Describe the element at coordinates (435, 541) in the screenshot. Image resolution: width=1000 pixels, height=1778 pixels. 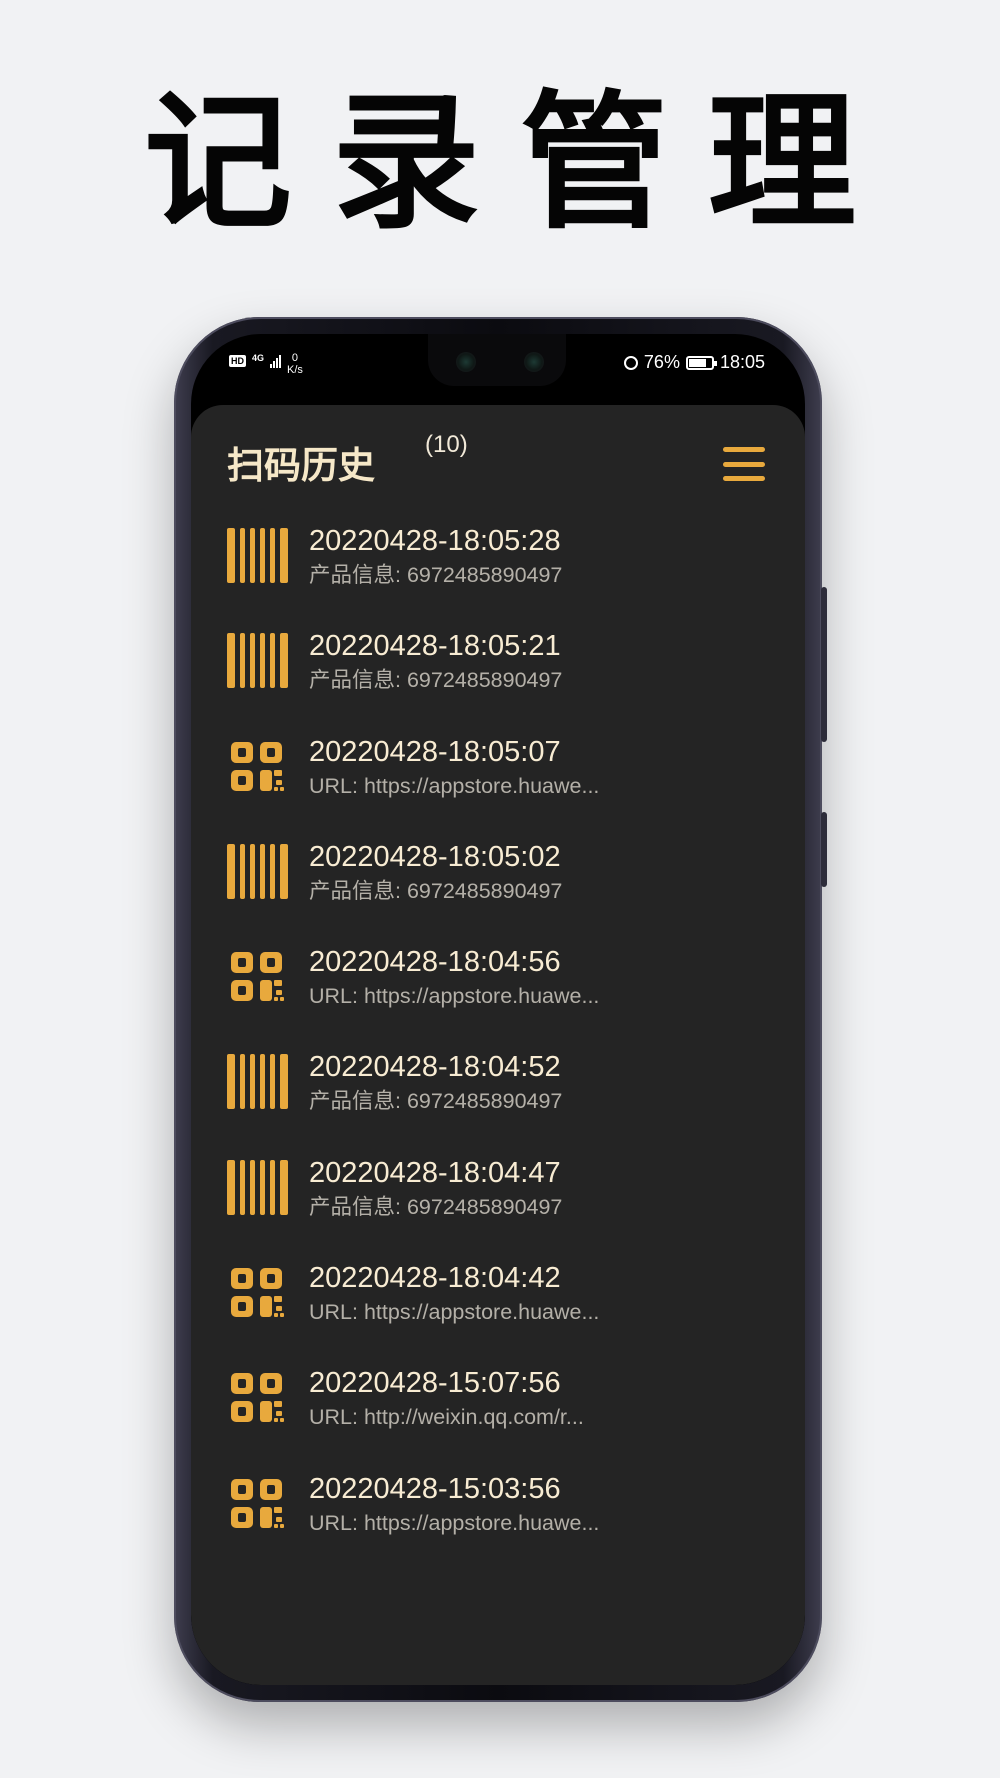
I see `item-timestamp: 20220428-18:05:28` at that location.